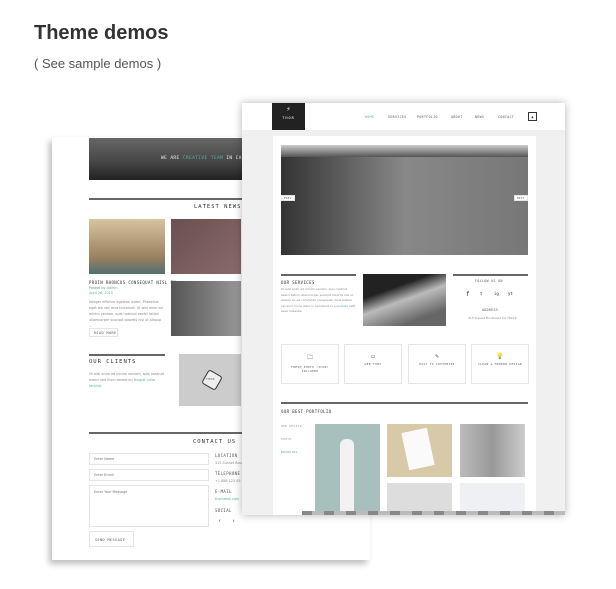 The image size is (616, 589). I want to click on filter-web-design: WEB DESIGN, so click(291, 426).